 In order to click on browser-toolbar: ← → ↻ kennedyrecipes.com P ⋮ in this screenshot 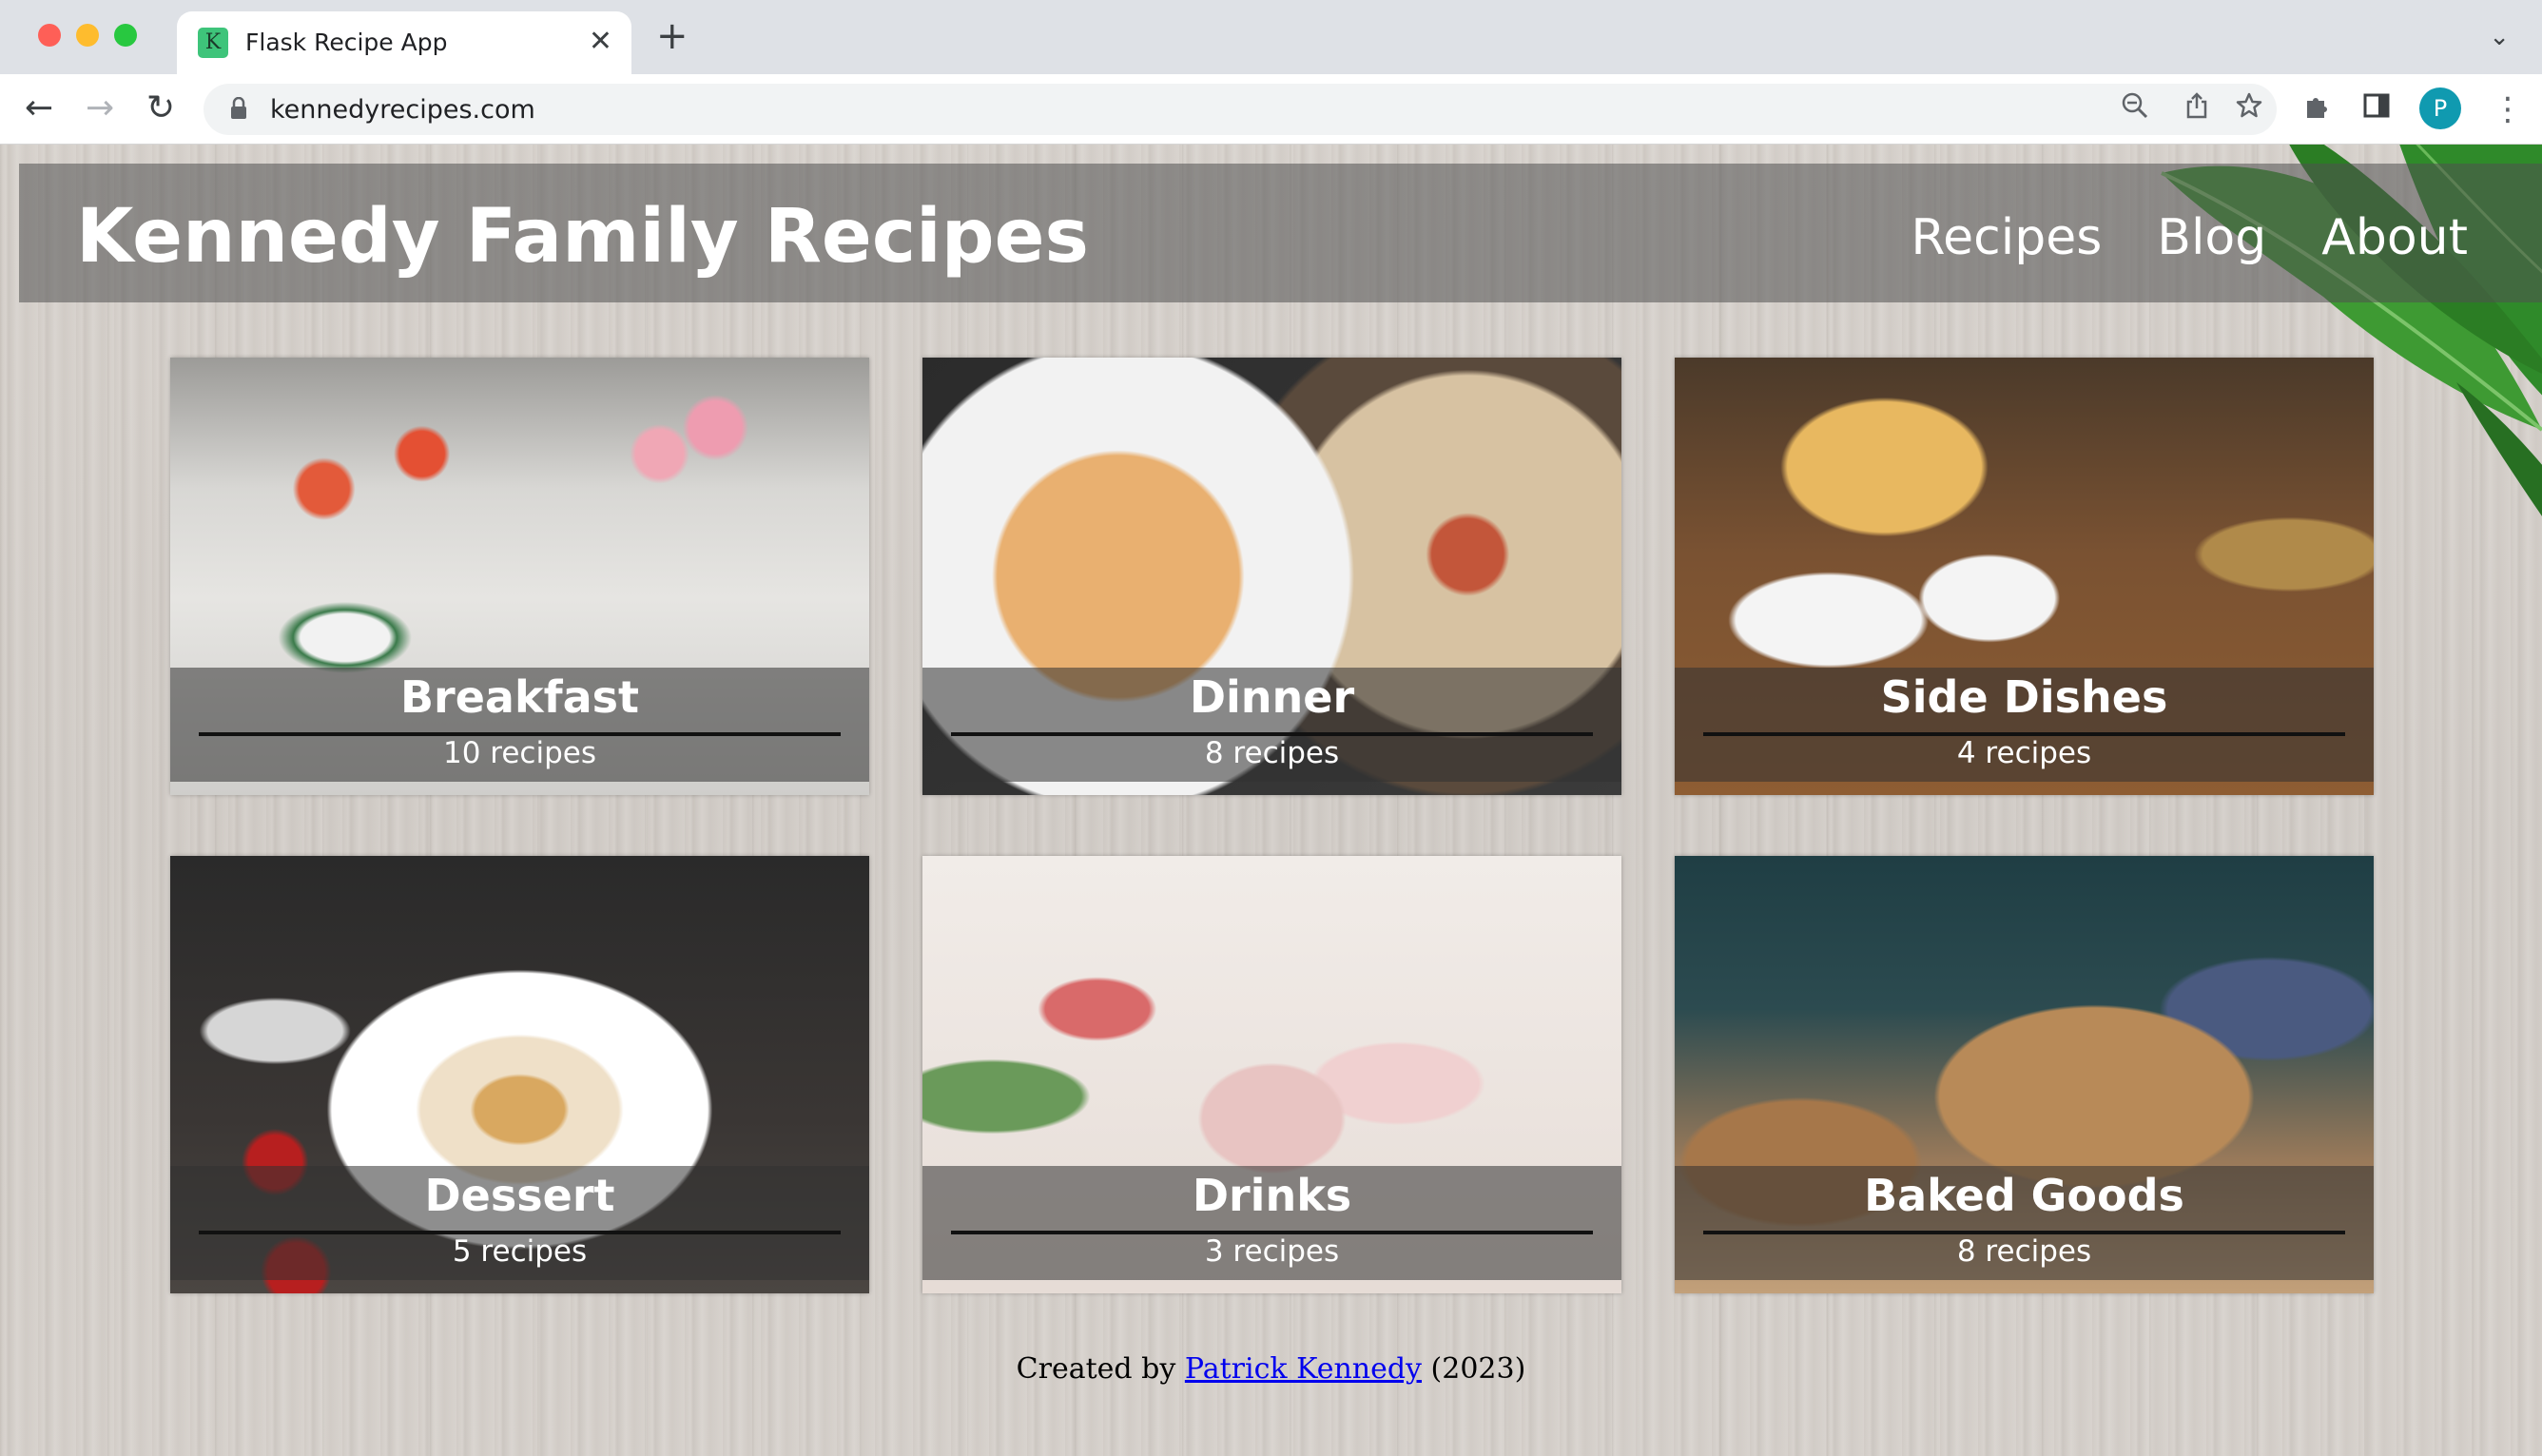, I will do `click(1271, 110)`.